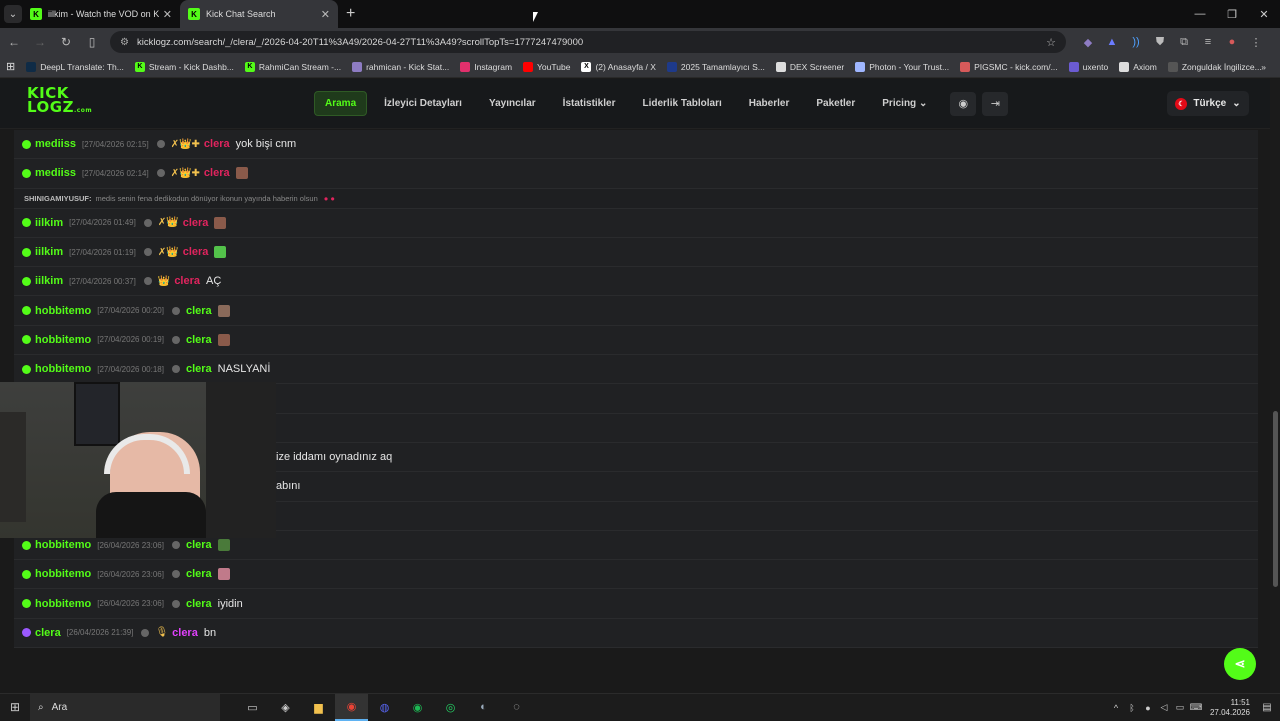 The width and height of the screenshot is (1280, 721). Describe the element at coordinates (423, 103) in the screenshot. I see `nav-viewer-details: İzleyici Detayları` at that location.